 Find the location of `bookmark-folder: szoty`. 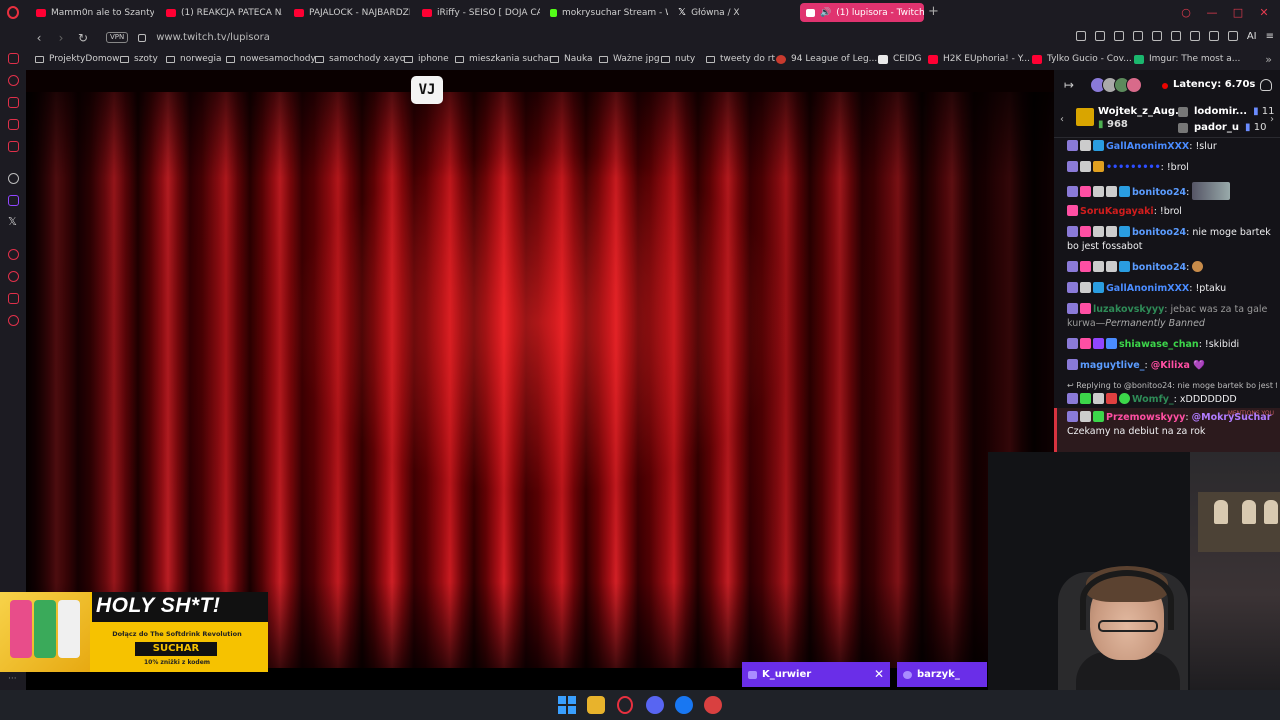

bookmark-folder: szoty is located at coordinates (139, 59).